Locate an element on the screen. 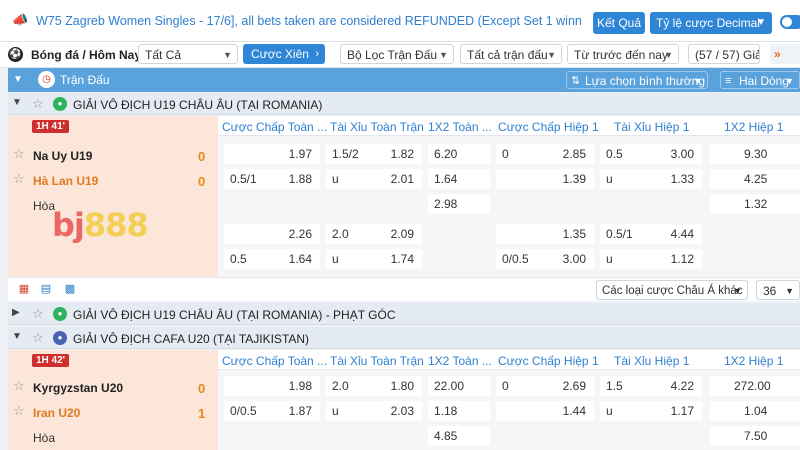 The image size is (800, 450). odds-value: 4.85 is located at coordinates (446, 436).